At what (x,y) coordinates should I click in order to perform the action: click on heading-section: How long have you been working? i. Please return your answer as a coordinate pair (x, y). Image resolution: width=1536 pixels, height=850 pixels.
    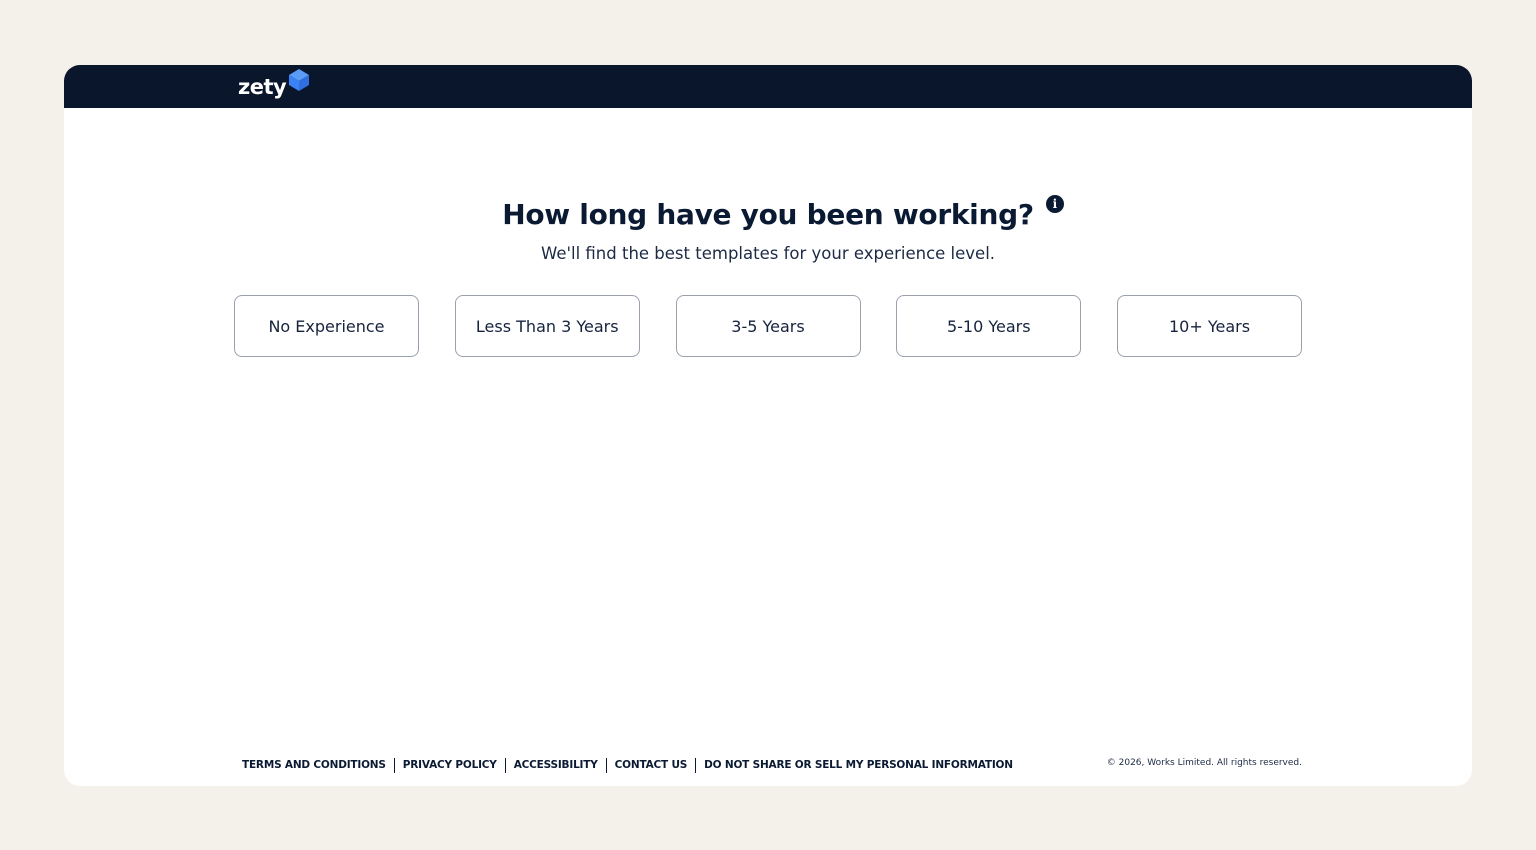
    Looking at the image, I should click on (768, 215).